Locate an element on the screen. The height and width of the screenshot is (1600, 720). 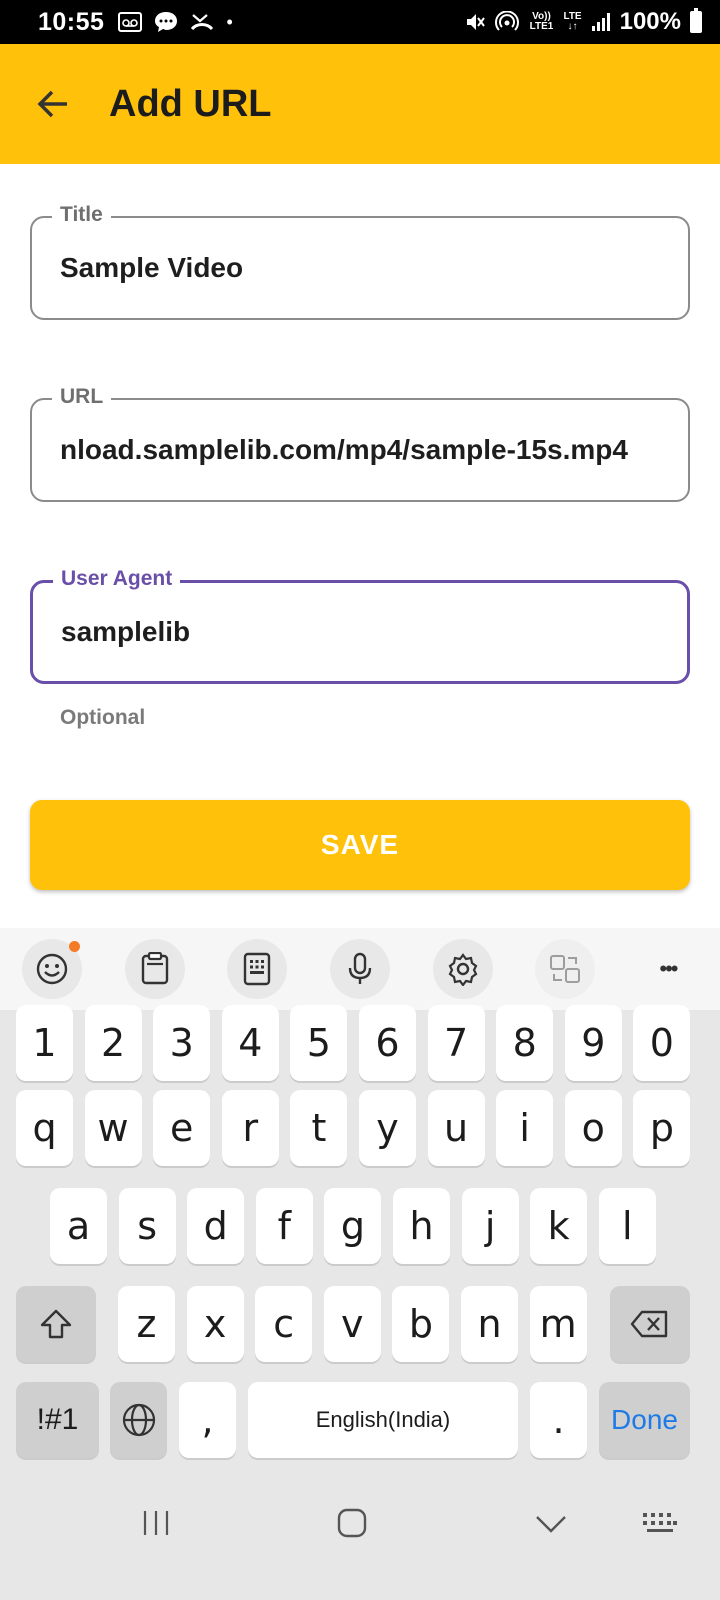
status-left-icons: • is located at coordinates (175, 22).